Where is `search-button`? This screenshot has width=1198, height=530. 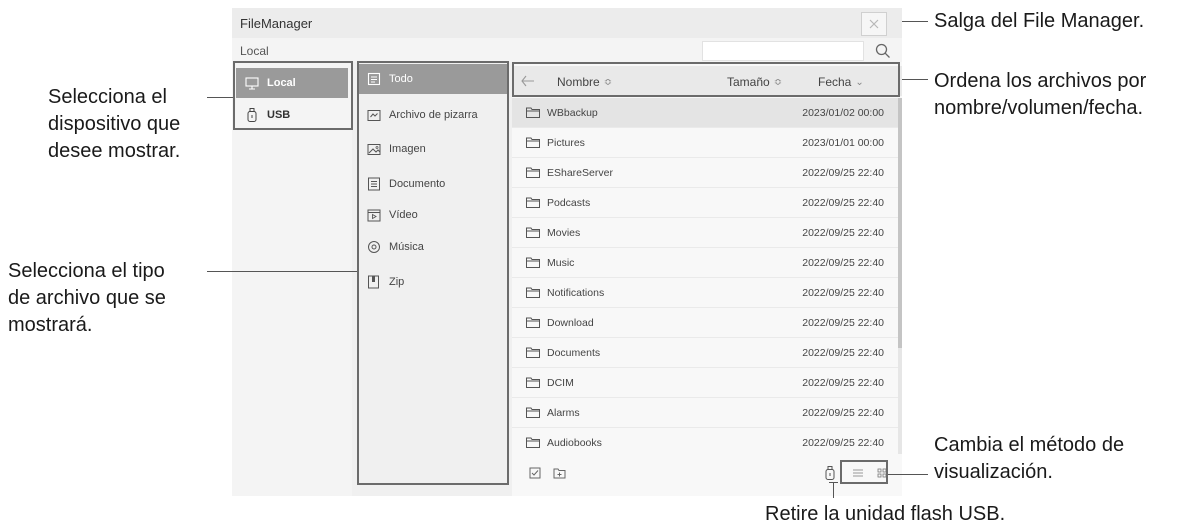 search-button is located at coordinates (883, 51).